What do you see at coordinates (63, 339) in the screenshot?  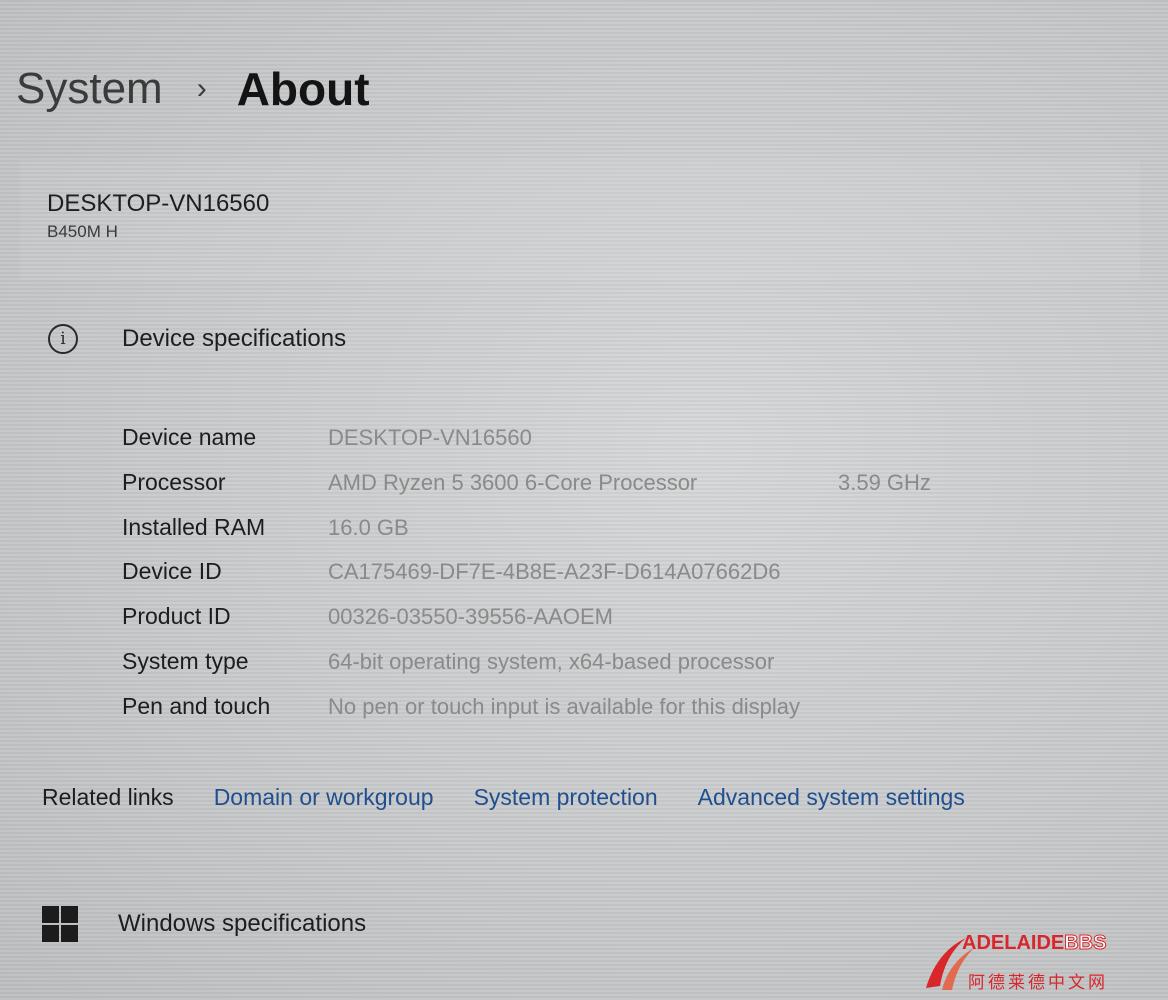 I see `info-icon: i` at bounding box center [63, 339].